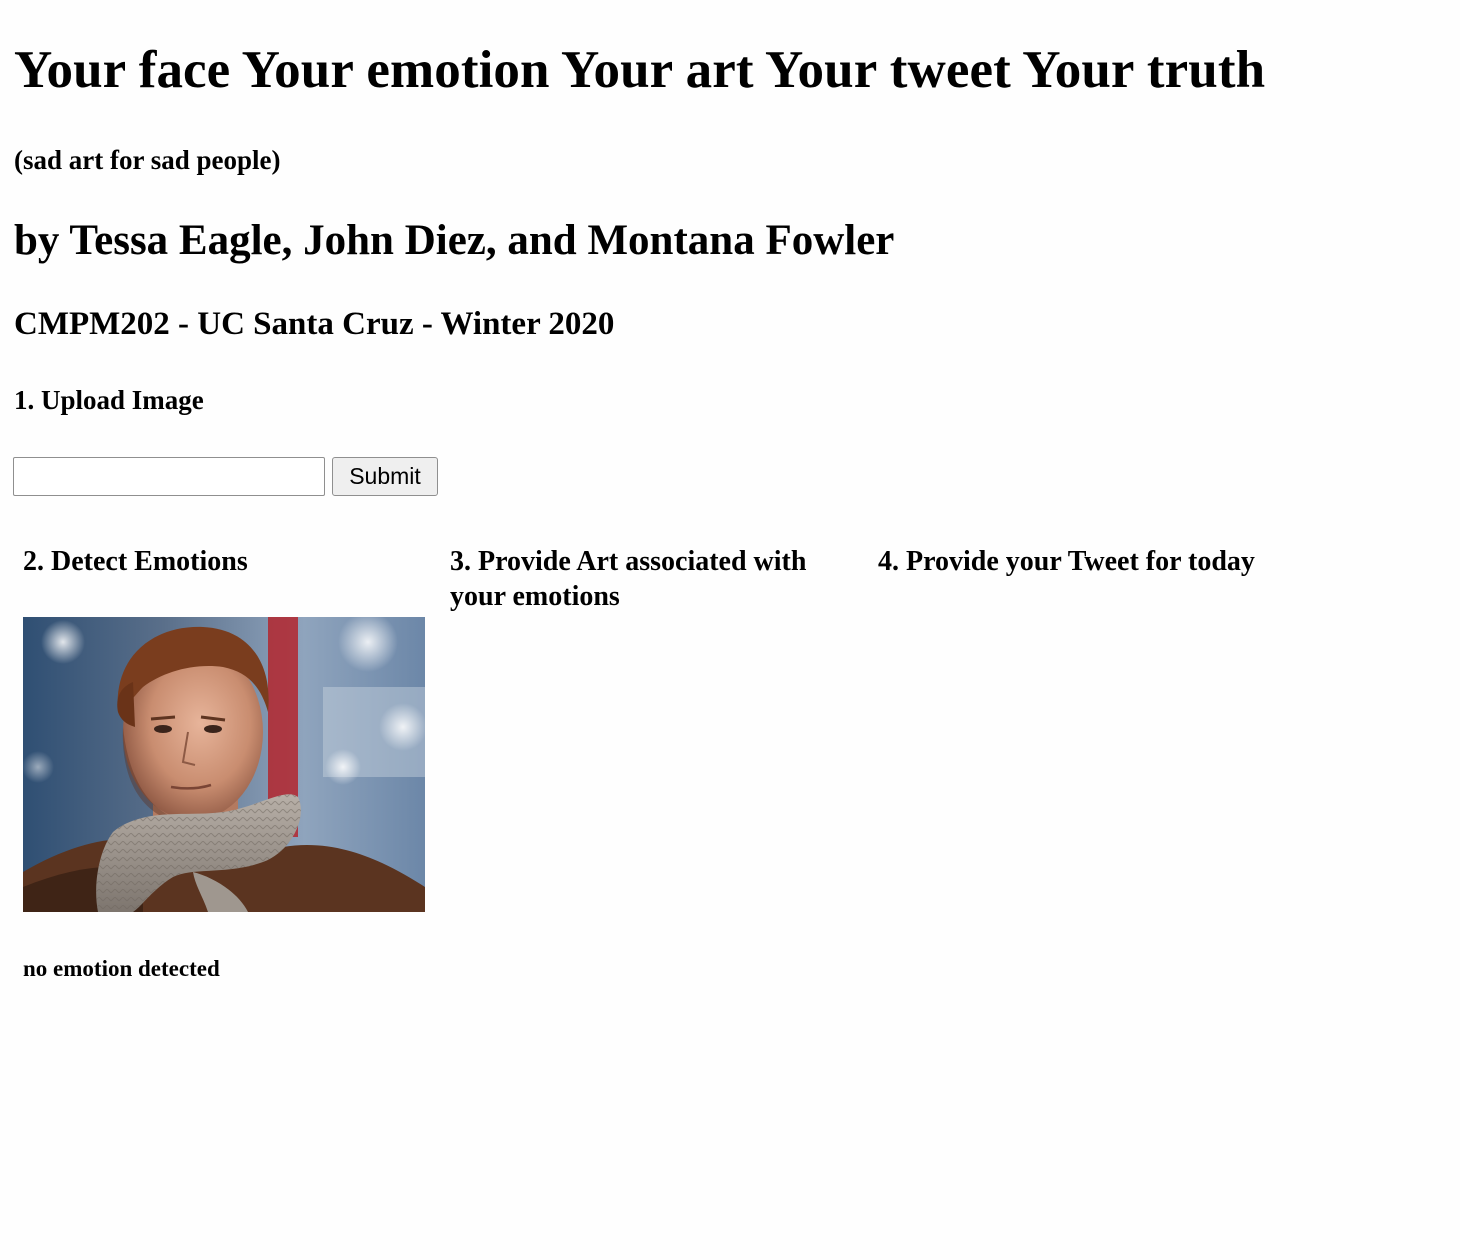 The image size is (1460, 1260). What do you see at coordinates (1066, 561) in the screenshot?
I see `provide-tweet-heading: 4. Provide your Tweet for today` at bounding box center [1066, 561].